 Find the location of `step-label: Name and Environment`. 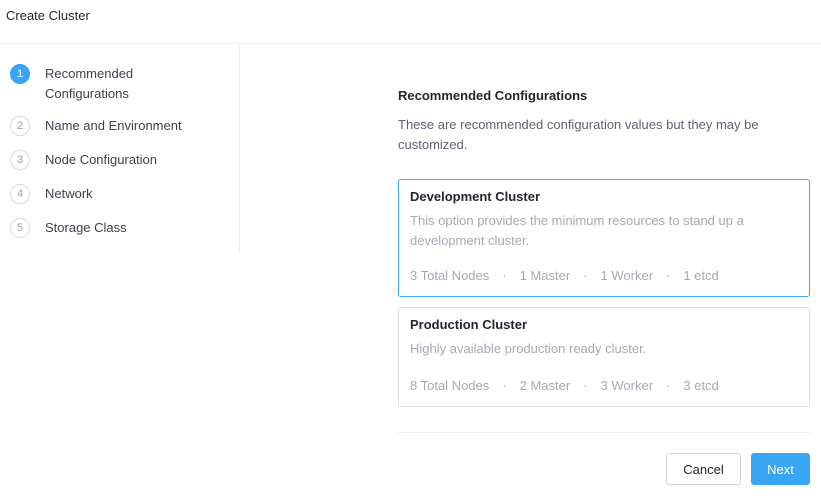

step-label: Name and Environment is located at coordinates (113, 125).